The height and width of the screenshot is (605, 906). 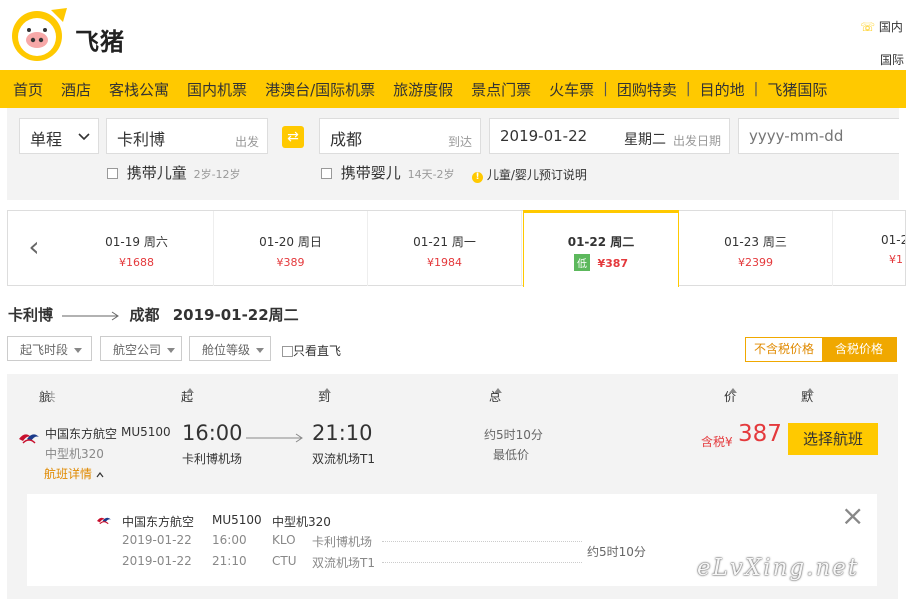 What do you see at coordinates (112, 173) in the screenshot?
I see `child-checkbox` at bounding box center [112, 173].